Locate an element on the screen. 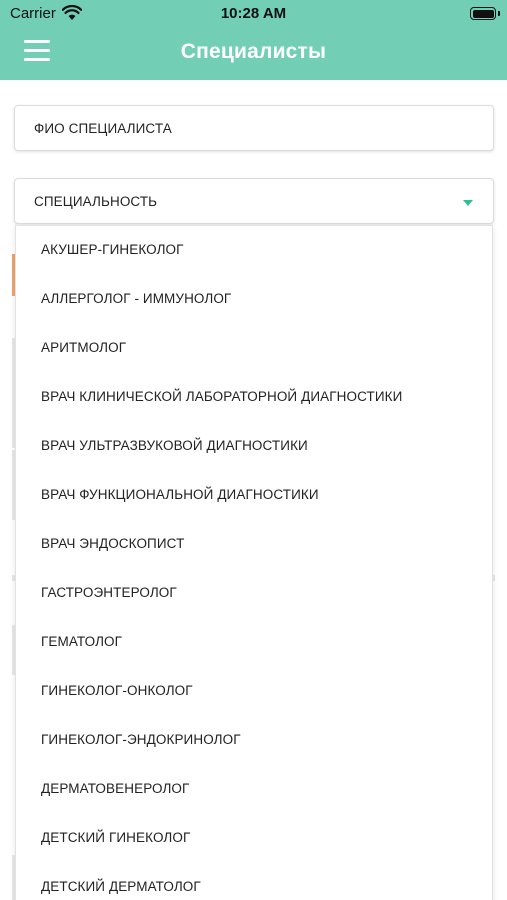  specialty-option-label: АЛЛЕРГОЛОГ - ИММУНОЛОГ is located at coordinates (136, 298).